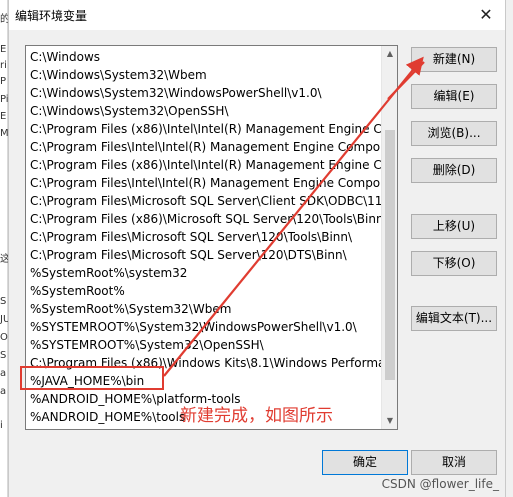 This screenshot has height=497, width=513. I want to click on watermark: CSDN @flower_life_, so click(440, 484).